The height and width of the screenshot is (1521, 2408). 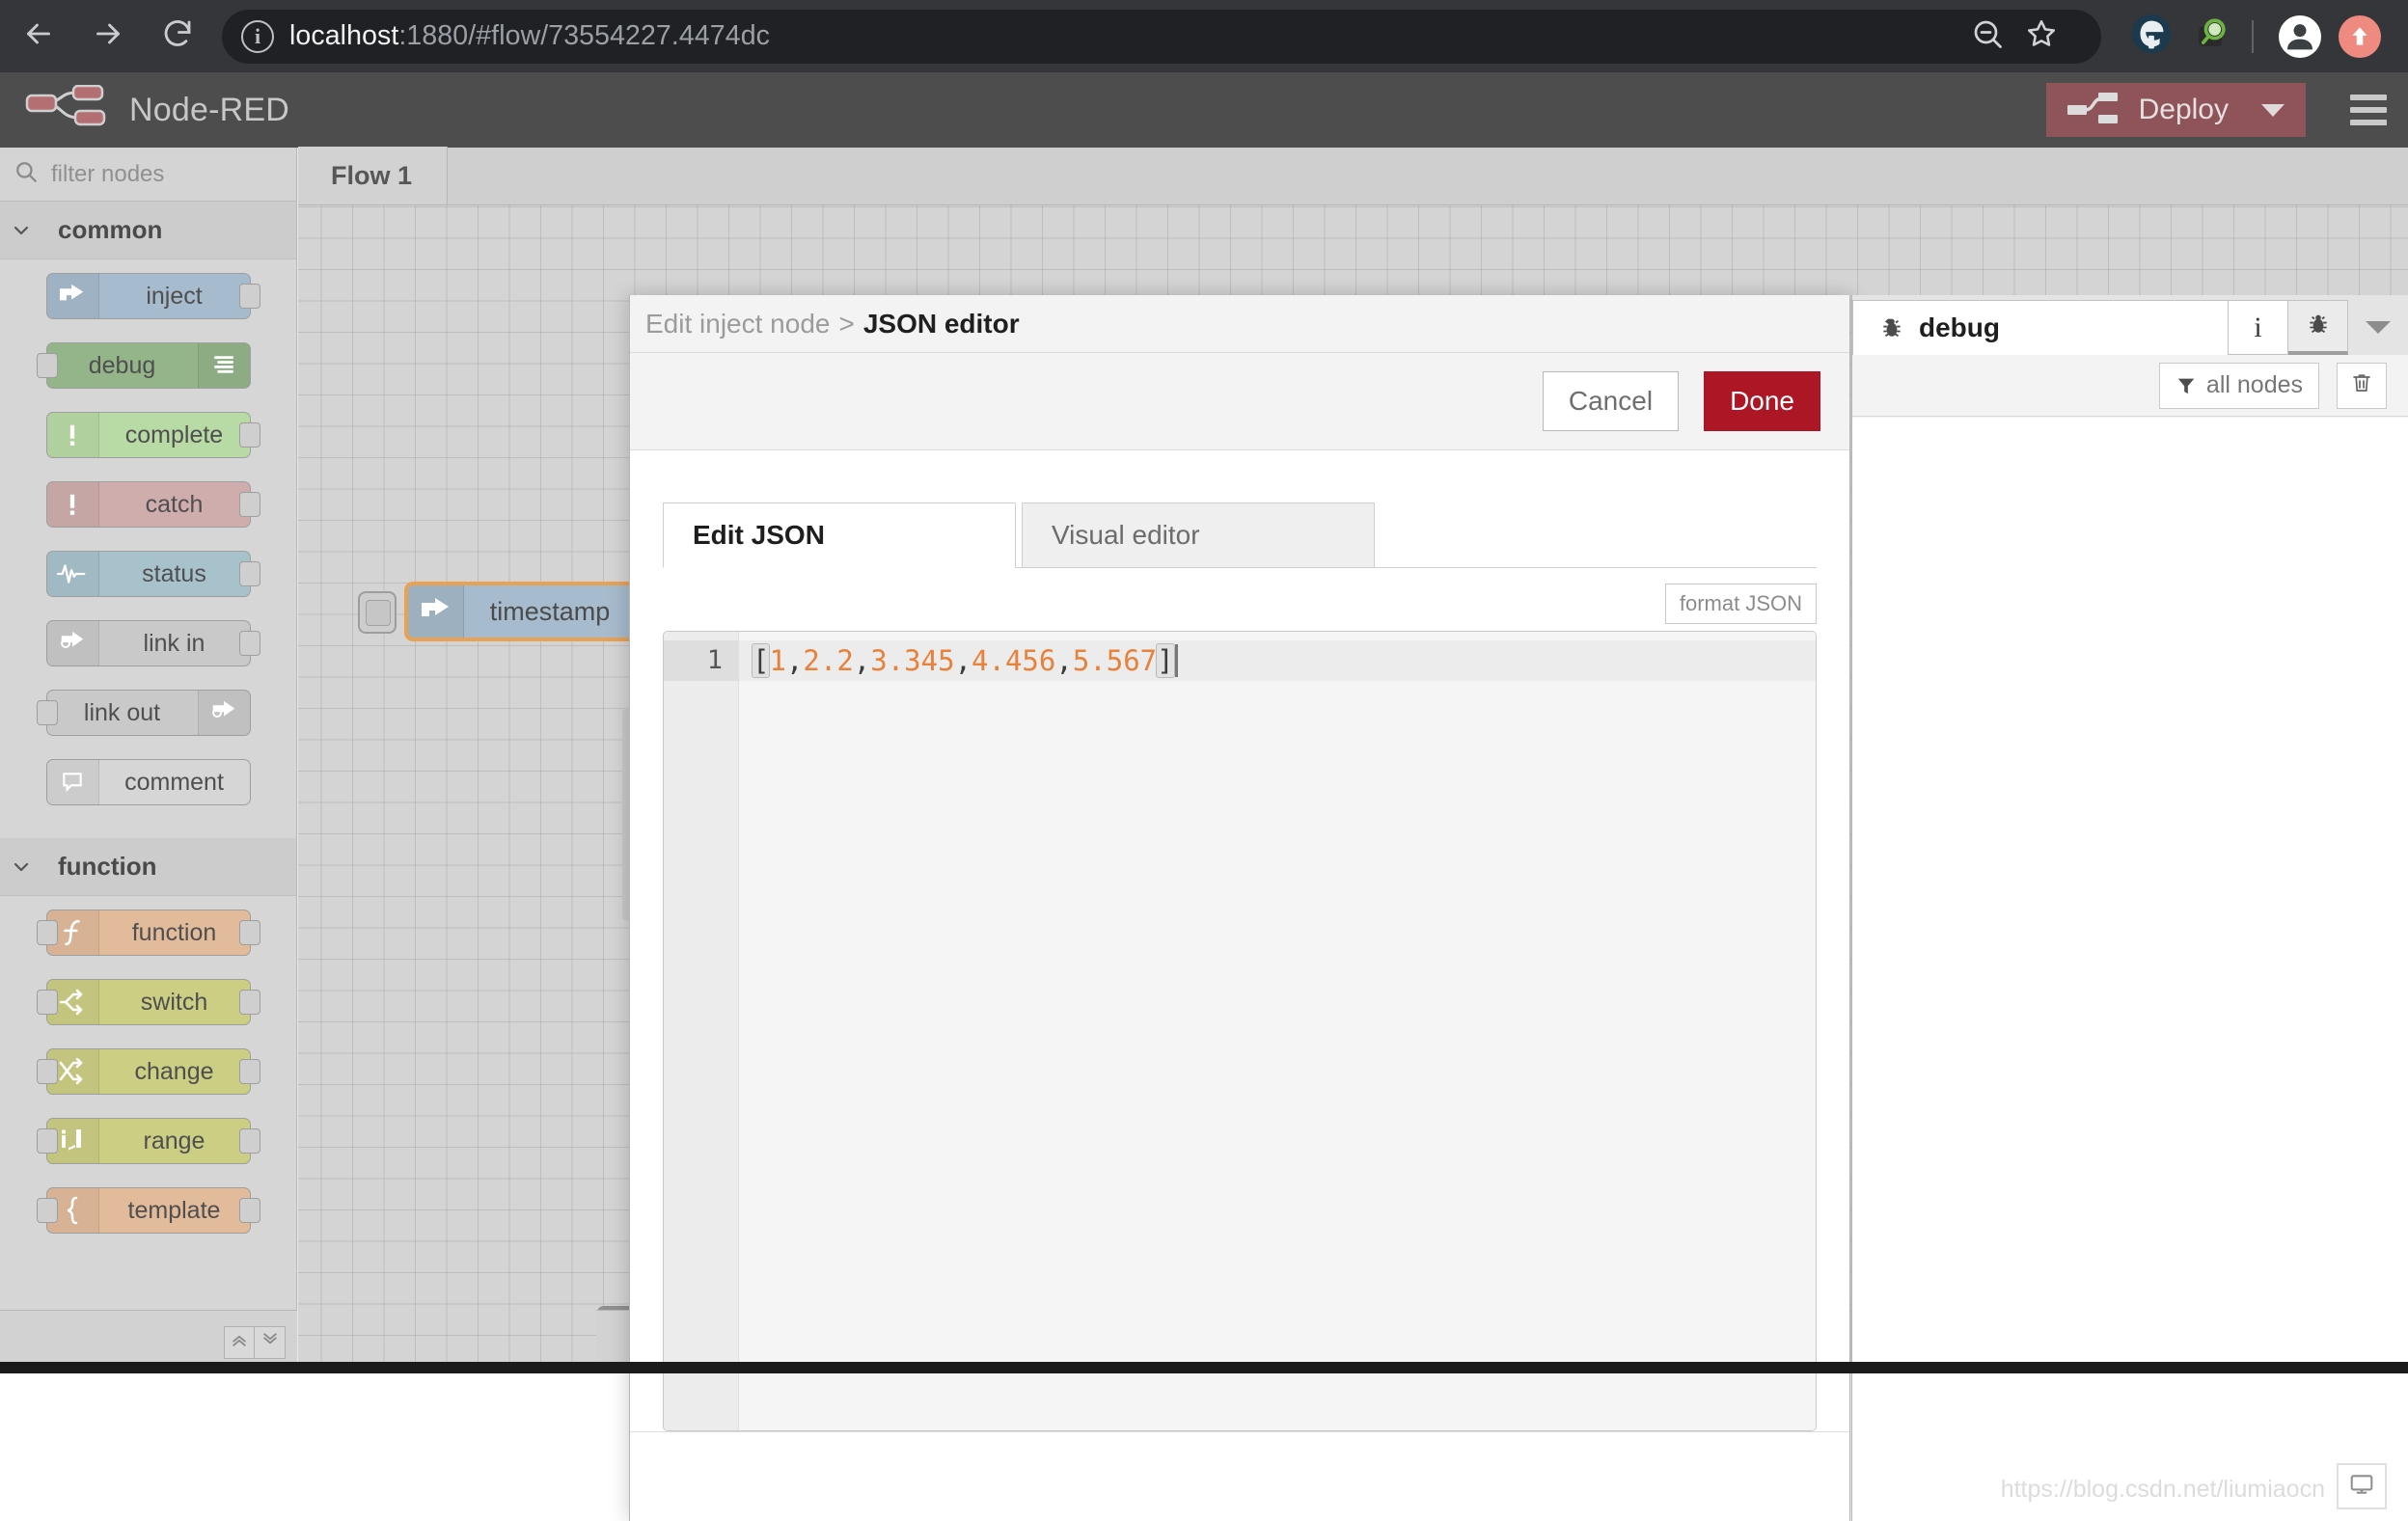 I want to click on palette-category-label: common, so click(x=110, y=230).